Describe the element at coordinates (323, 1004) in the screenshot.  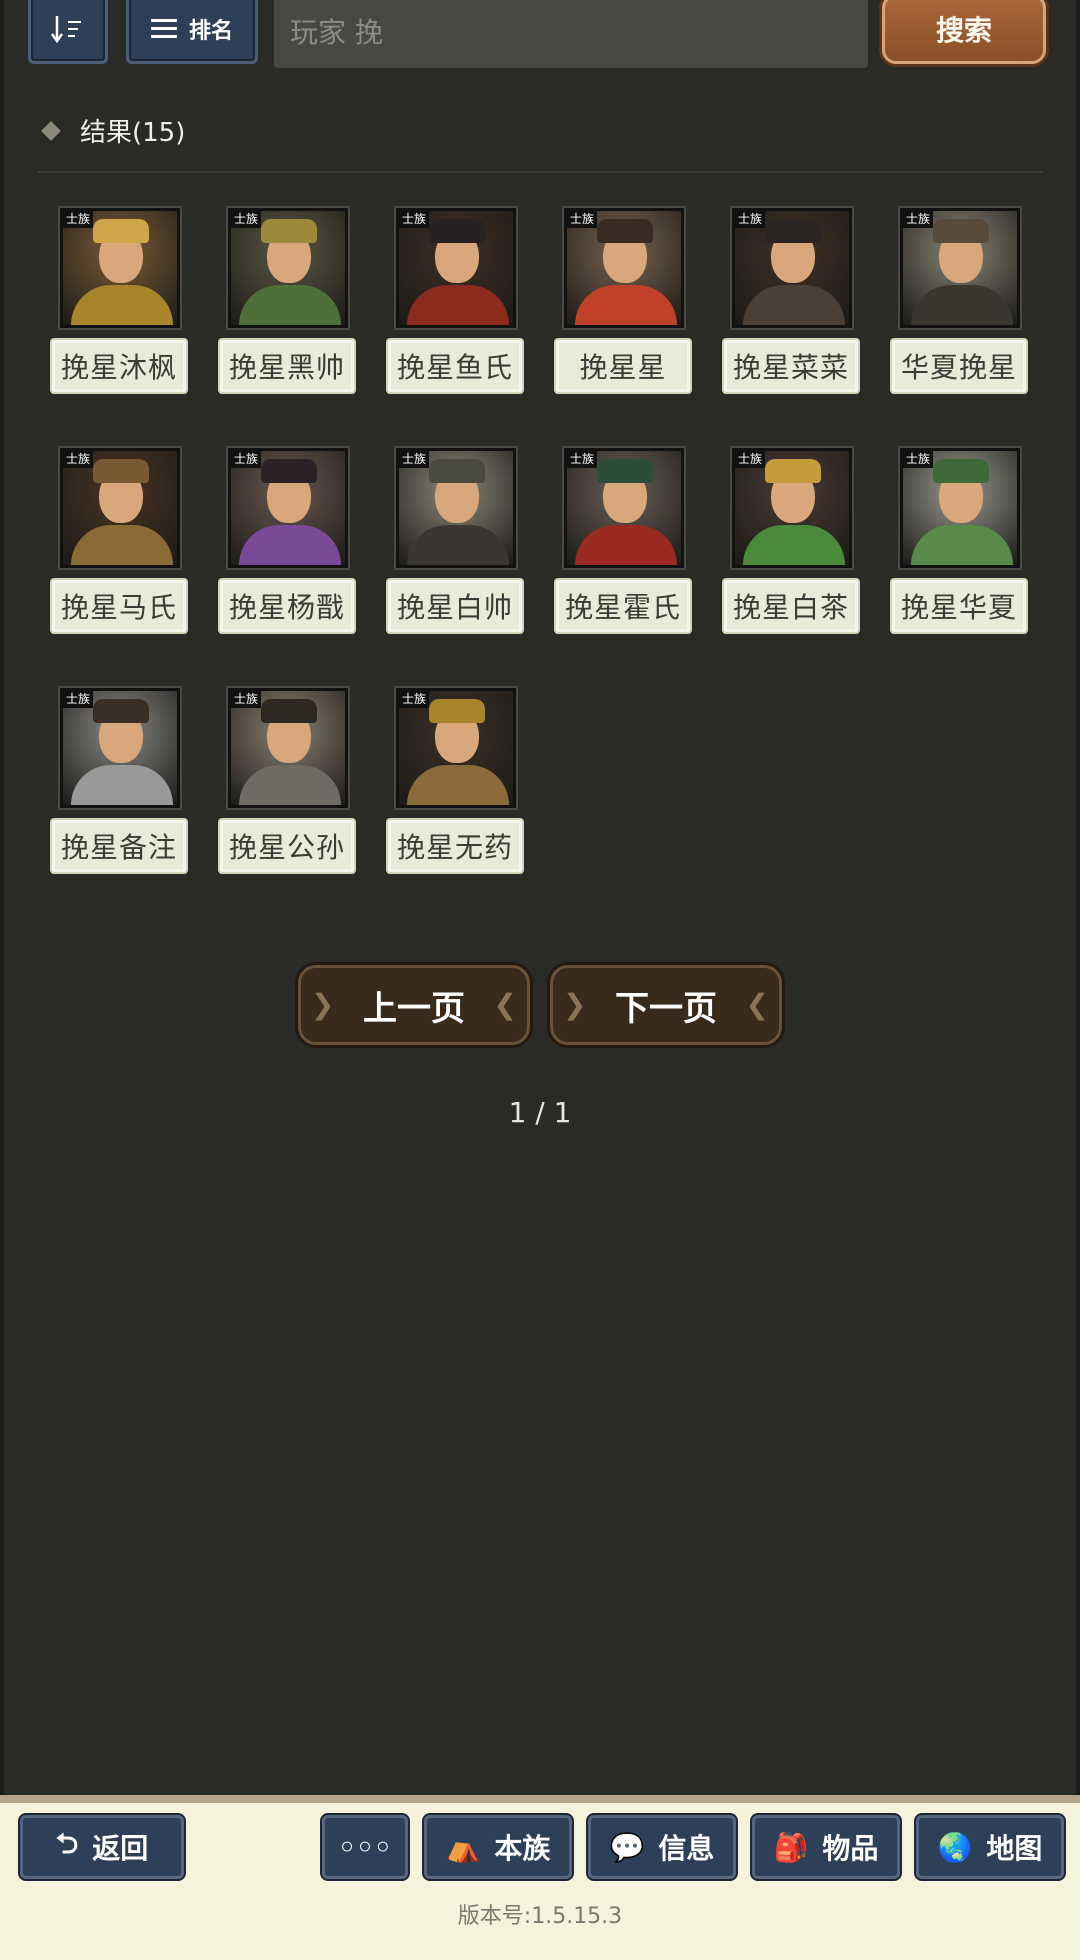
I see `chevron-right-icon: ❯` at that location.